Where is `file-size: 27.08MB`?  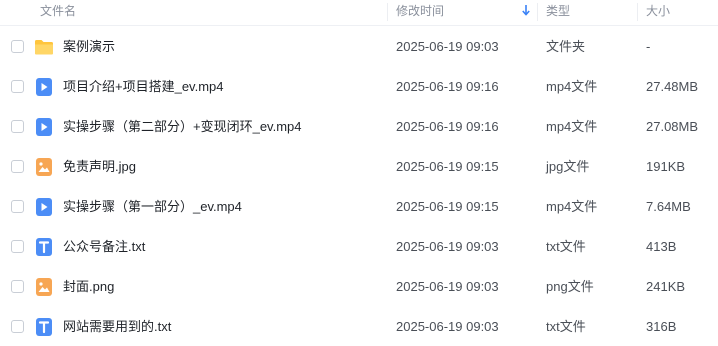
file-size: 27.08MB is located at coordinates (672, 126).